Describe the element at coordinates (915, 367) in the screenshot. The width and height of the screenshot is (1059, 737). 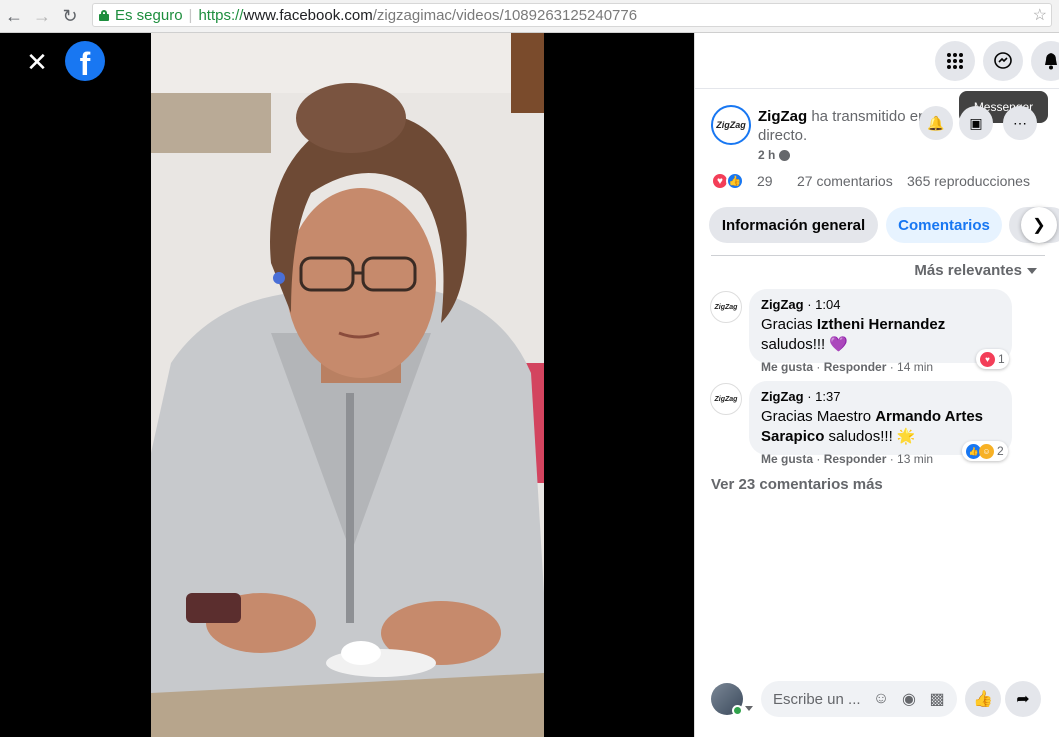
I see `comment-age: 14 min` at that location.